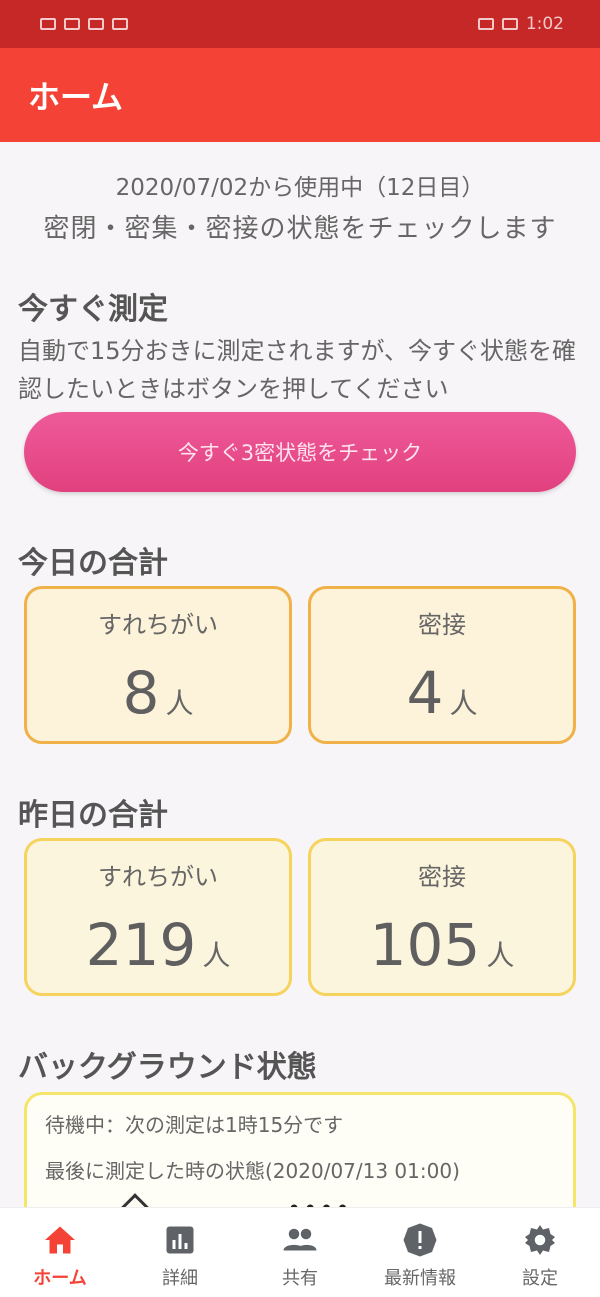 This screenshot has height=1297, width=600. I want to click on alert-icon, so click(420, 1240).